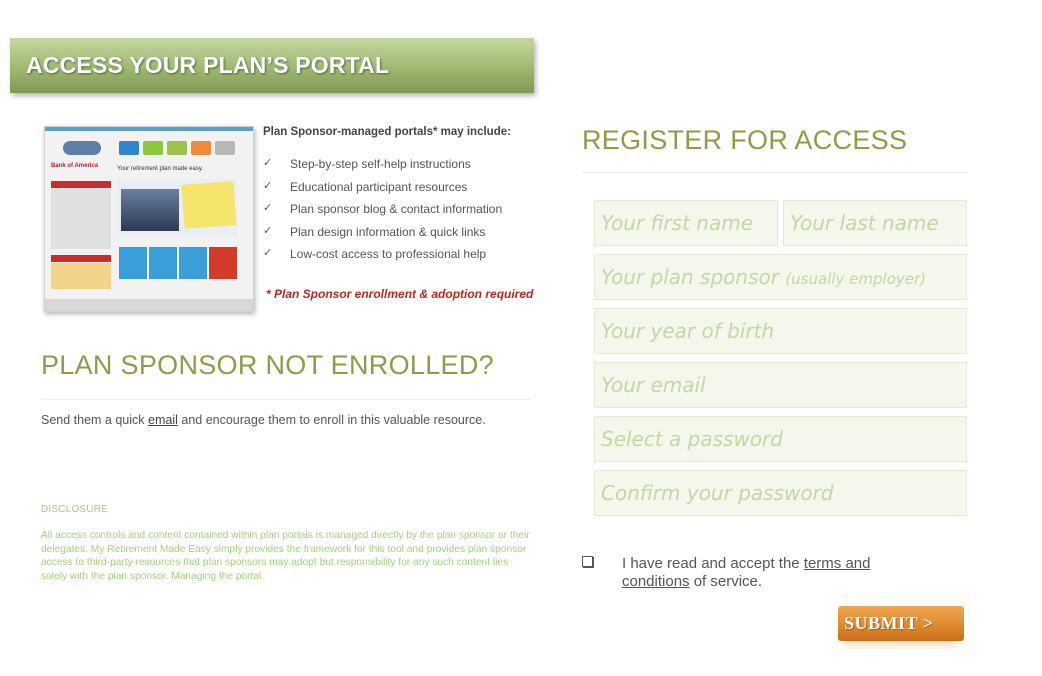 The image size is (1042, 676). I want to click on preview-topbar, so click(149, 129).